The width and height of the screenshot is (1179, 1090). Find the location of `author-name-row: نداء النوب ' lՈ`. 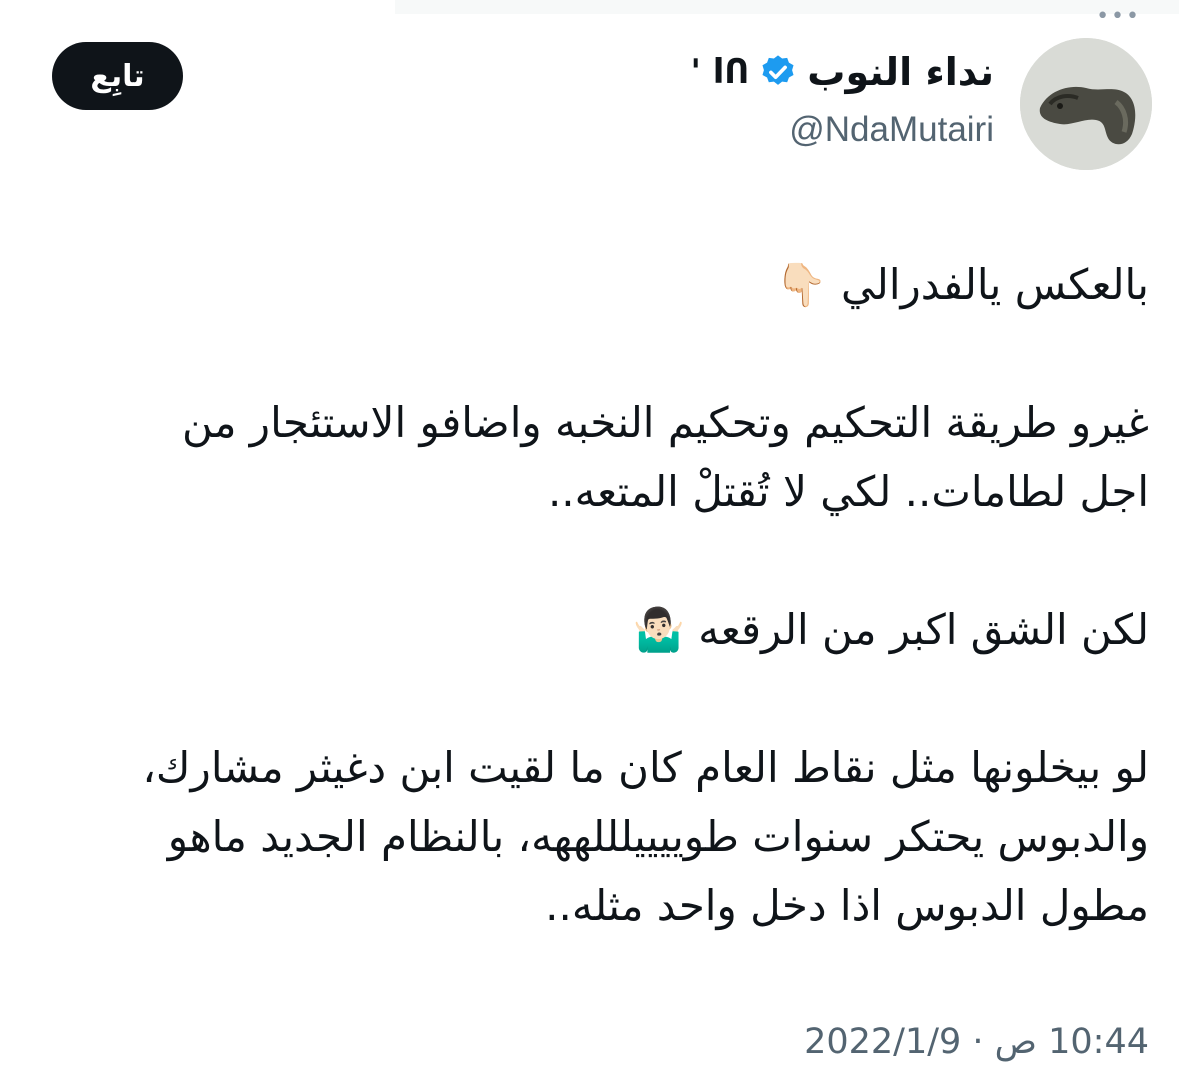

author-name-row: نداء النوب ' lՈ is located at coordinates (842, 72).